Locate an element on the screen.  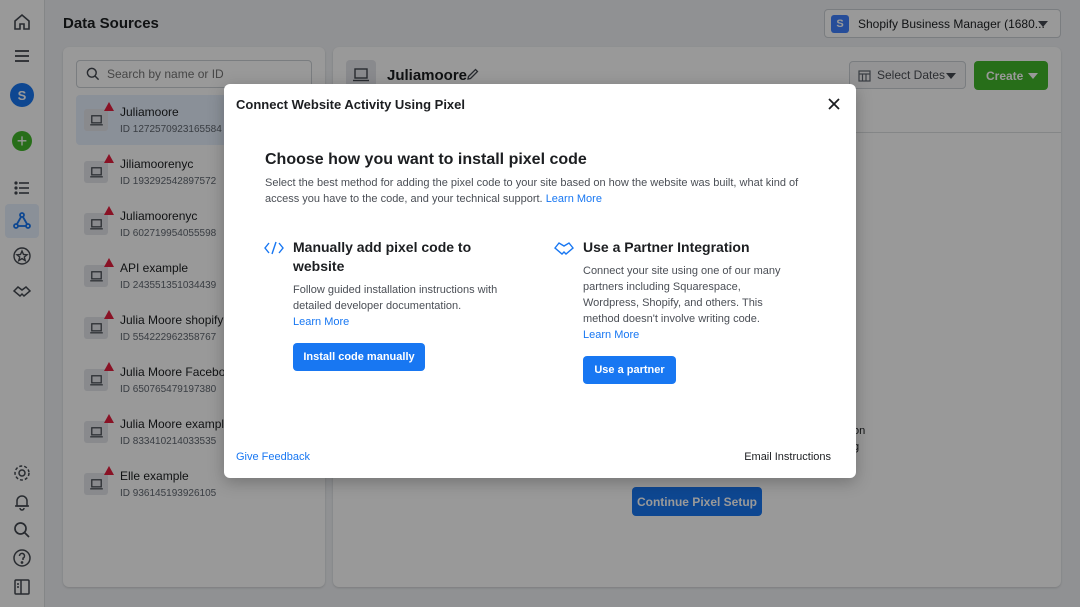
manual-option-title: Manually add pixel code to website is located at coordinates (382, 256).